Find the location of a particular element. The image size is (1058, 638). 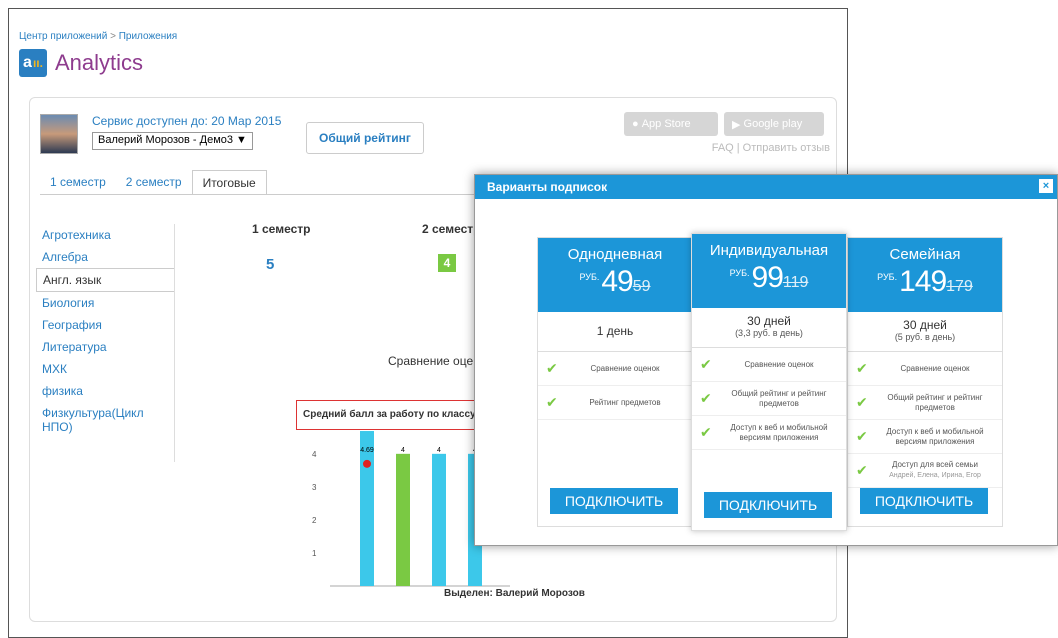

feature-row: ✔ Общий рейтинг и рейтинг предметов is located at coordinates (925, 403).